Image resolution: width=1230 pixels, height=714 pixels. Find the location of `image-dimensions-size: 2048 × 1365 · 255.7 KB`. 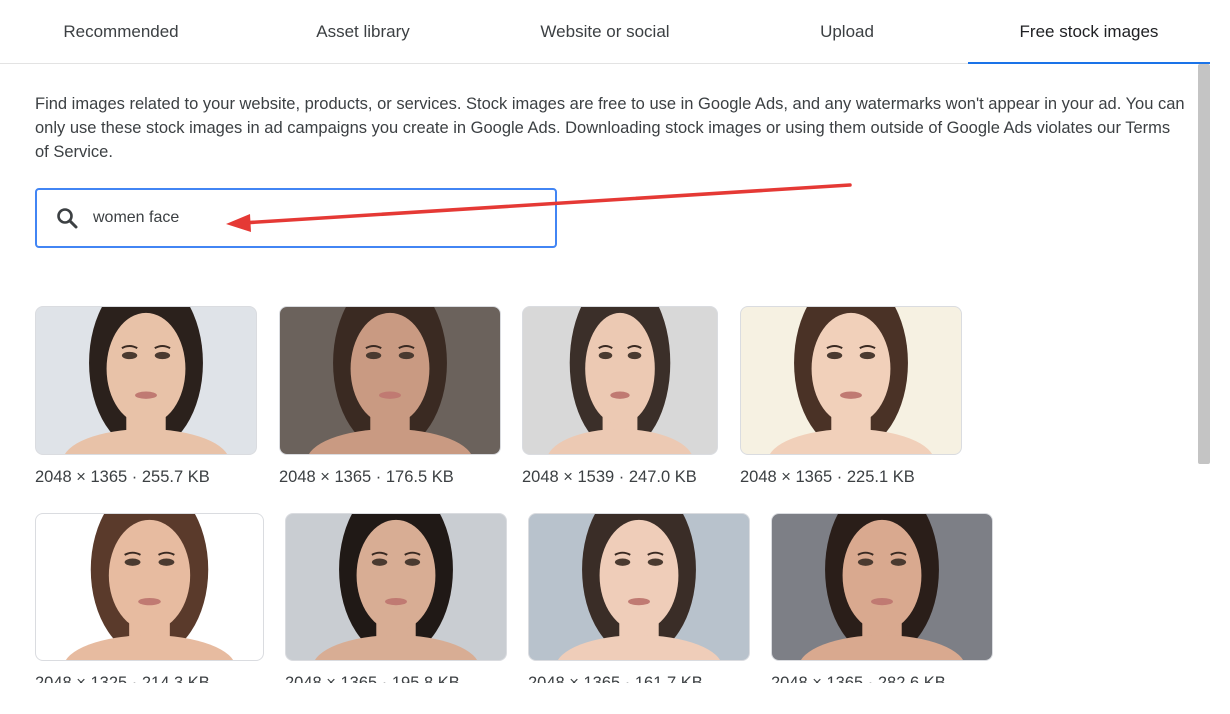

image-dimensions-size: 2048 × 1365 · 255.7 KB is located at coordinates (122, 477).